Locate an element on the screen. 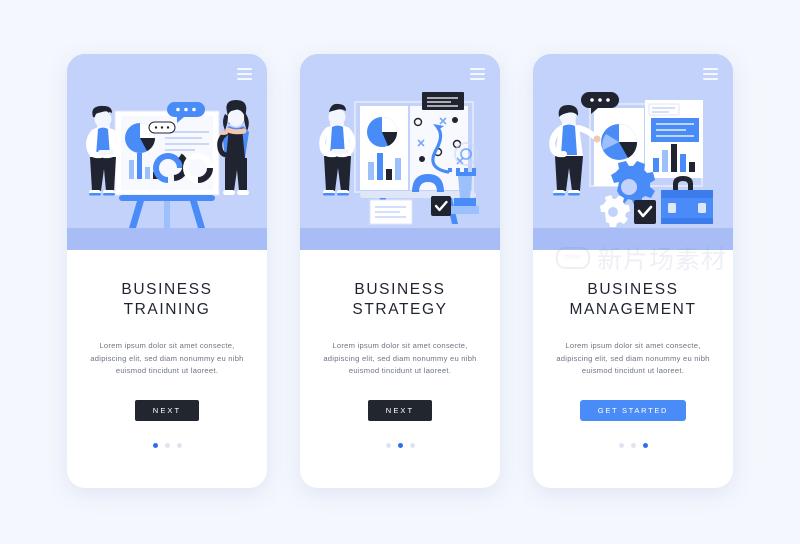 Image resolution: width=800 pixels, height=544 pixels. title-line-2: STRATEGY is located at coordinates (400, 309).